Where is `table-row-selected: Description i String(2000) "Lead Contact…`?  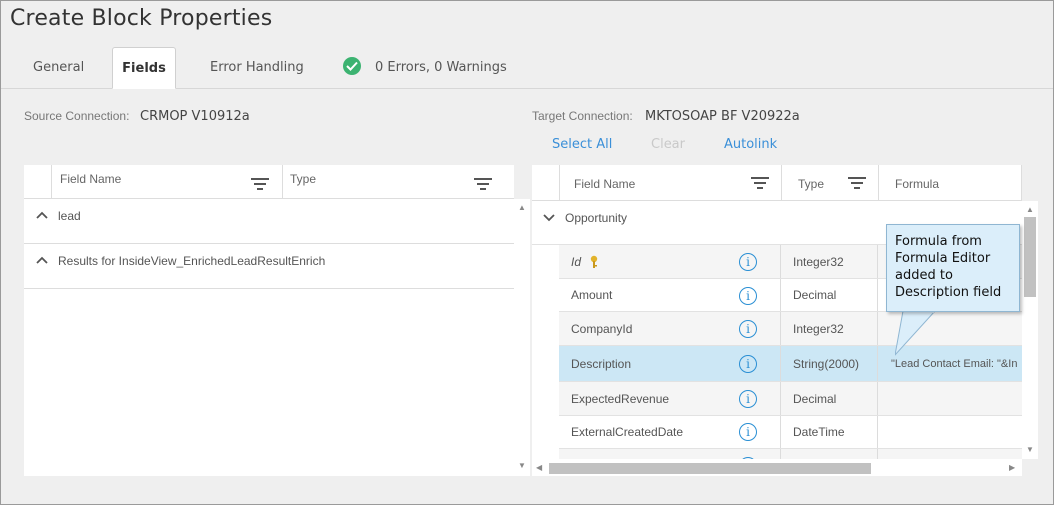 table-row-selected: Description i String(2000) "Lead Contact… is located at coordinates (790, 364).